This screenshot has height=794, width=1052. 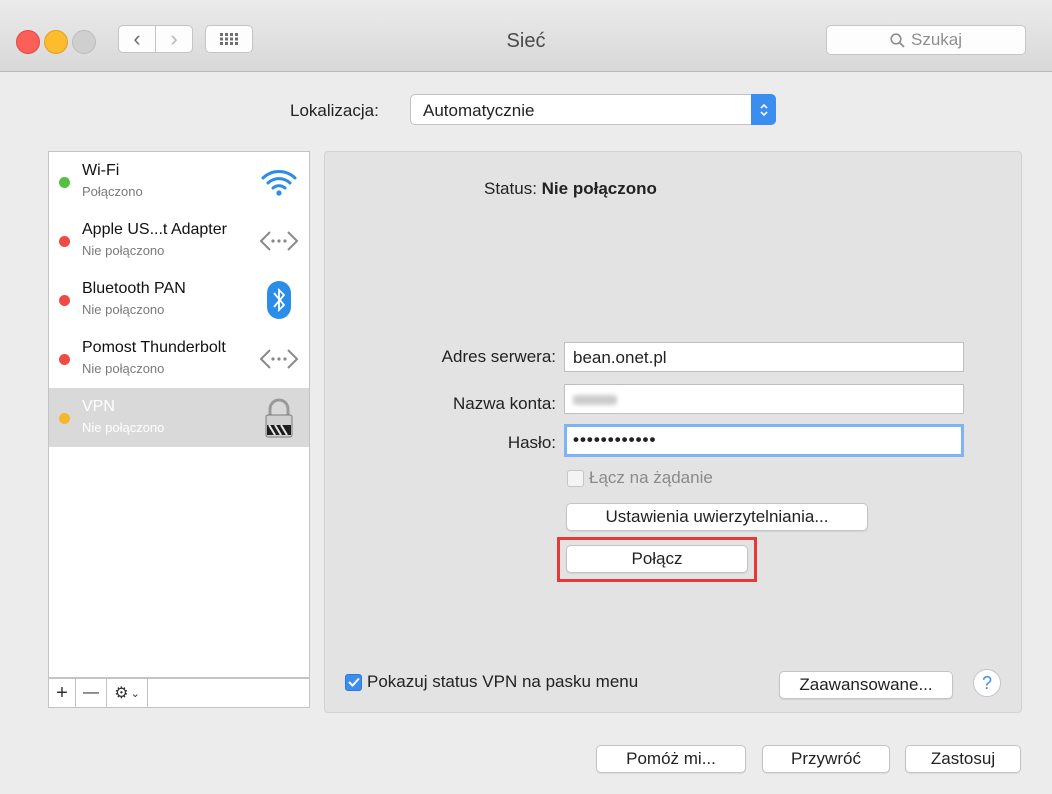 What do you see at coordinates (154, 347) in the screenshot?
I see `service-name: Pomost Thunderbolt` at bounding box center [154, 347].